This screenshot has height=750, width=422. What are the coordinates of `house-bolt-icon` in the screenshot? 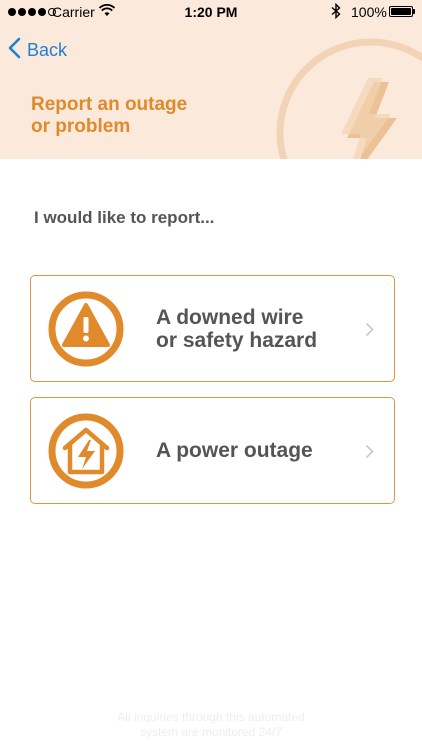 It's located at (86, 453).